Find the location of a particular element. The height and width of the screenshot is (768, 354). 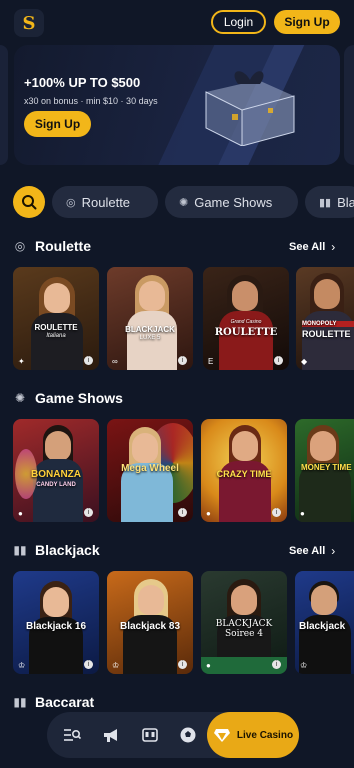

section-title-roulette: Roulette is located at coordinates (63, 246).